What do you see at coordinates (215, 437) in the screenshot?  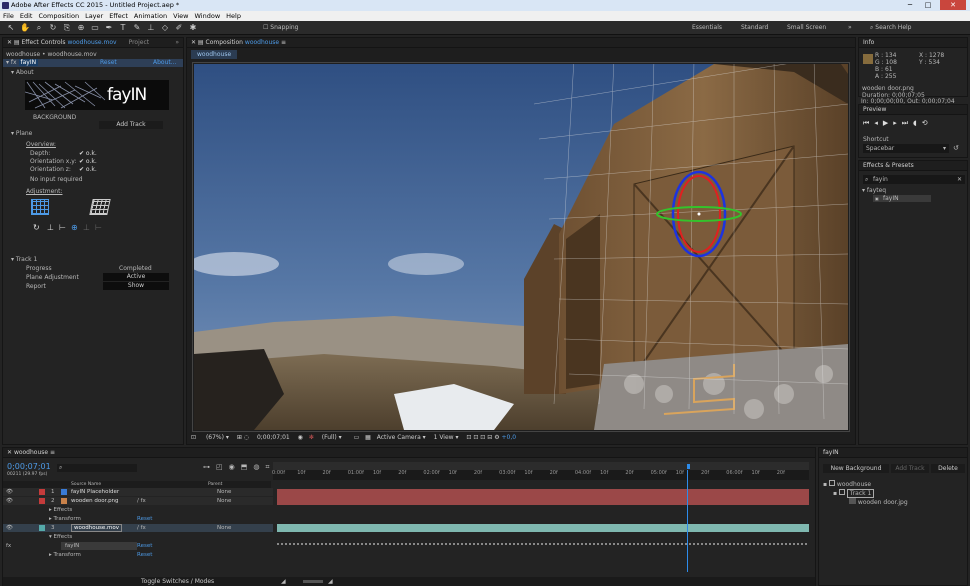 I see `zoom-dropdown: (67%)` at bounding box center [215, 437].